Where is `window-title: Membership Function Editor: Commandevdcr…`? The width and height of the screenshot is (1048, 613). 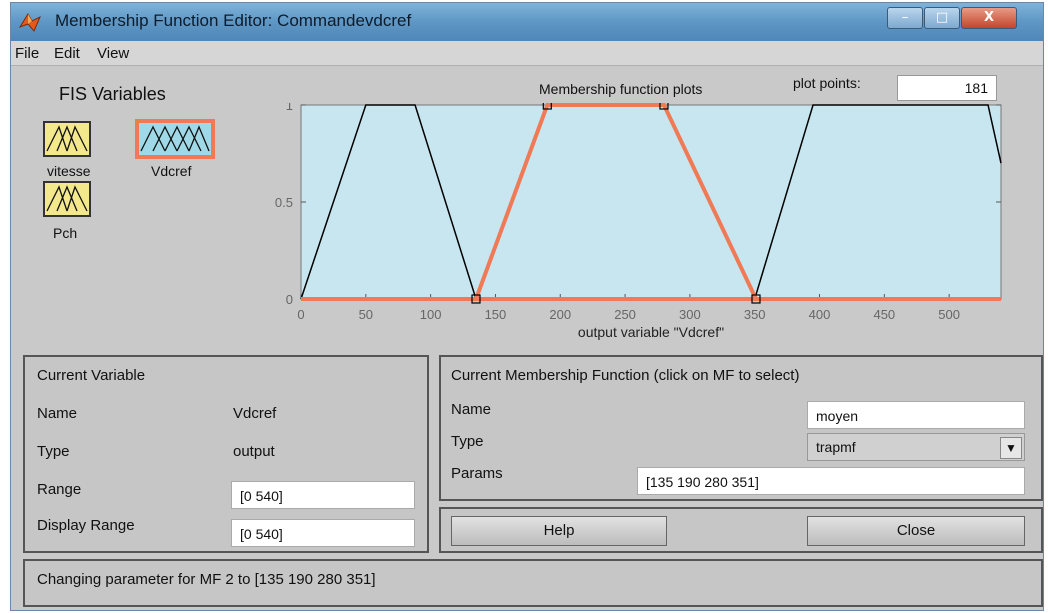 window-title: Membership Function Editor: Commandevdcr… is located at coordinates (233, 20).